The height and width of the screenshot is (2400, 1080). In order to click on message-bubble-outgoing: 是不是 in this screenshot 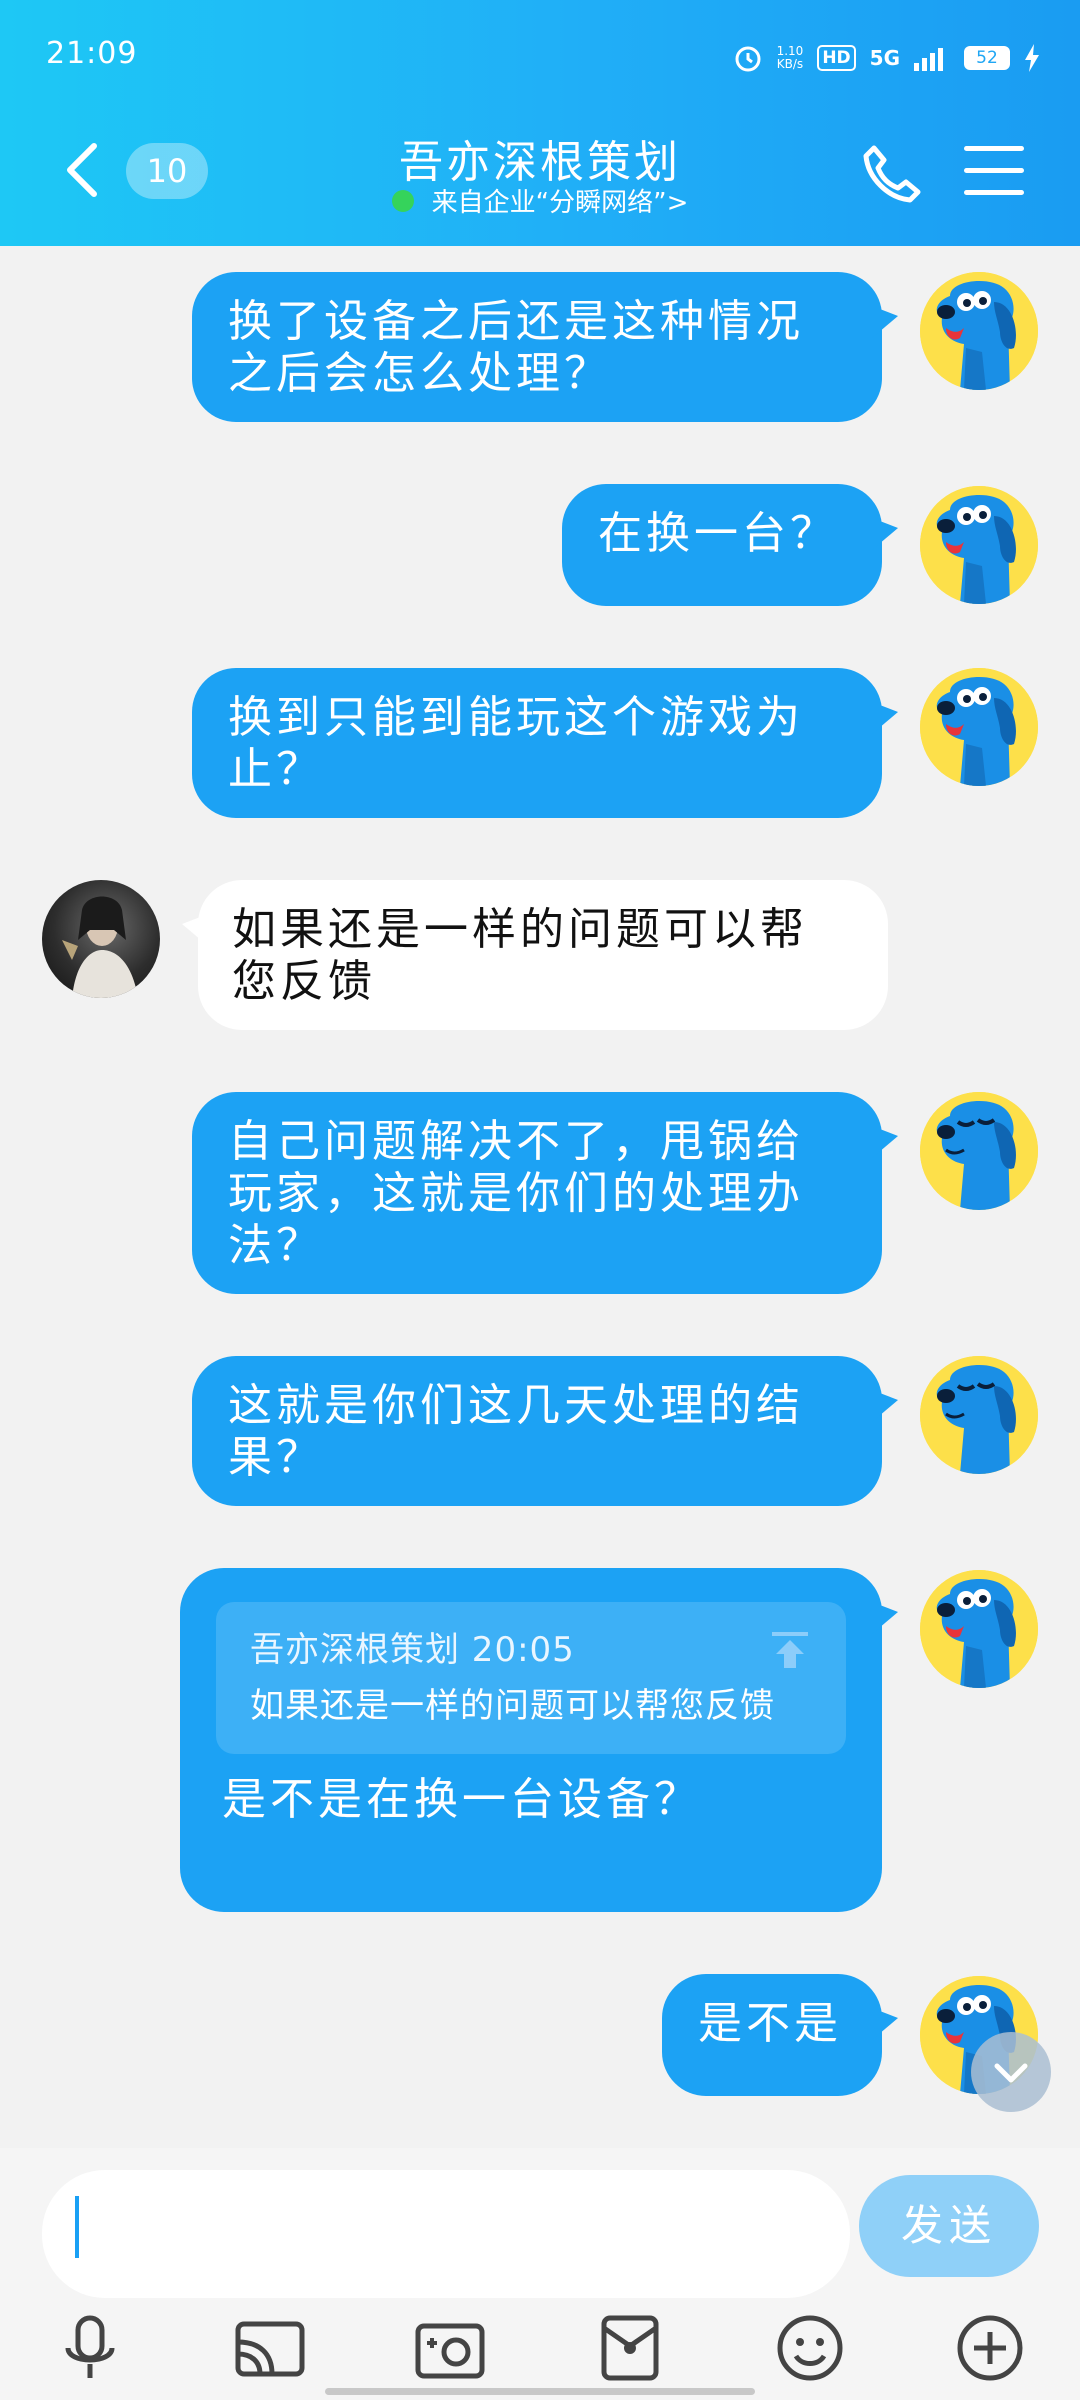, I will do `click(780, 2035)`.